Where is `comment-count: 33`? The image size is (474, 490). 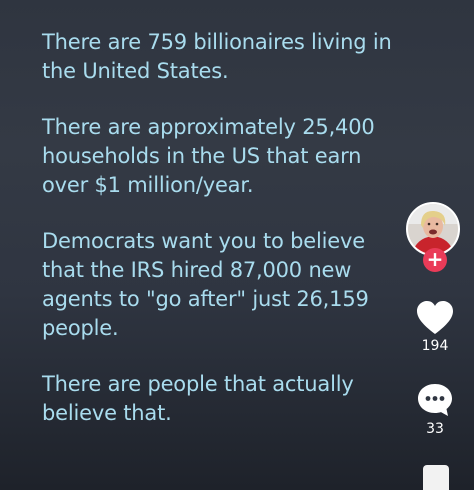 comment-count: 33 is located at coordinates (435, 429).